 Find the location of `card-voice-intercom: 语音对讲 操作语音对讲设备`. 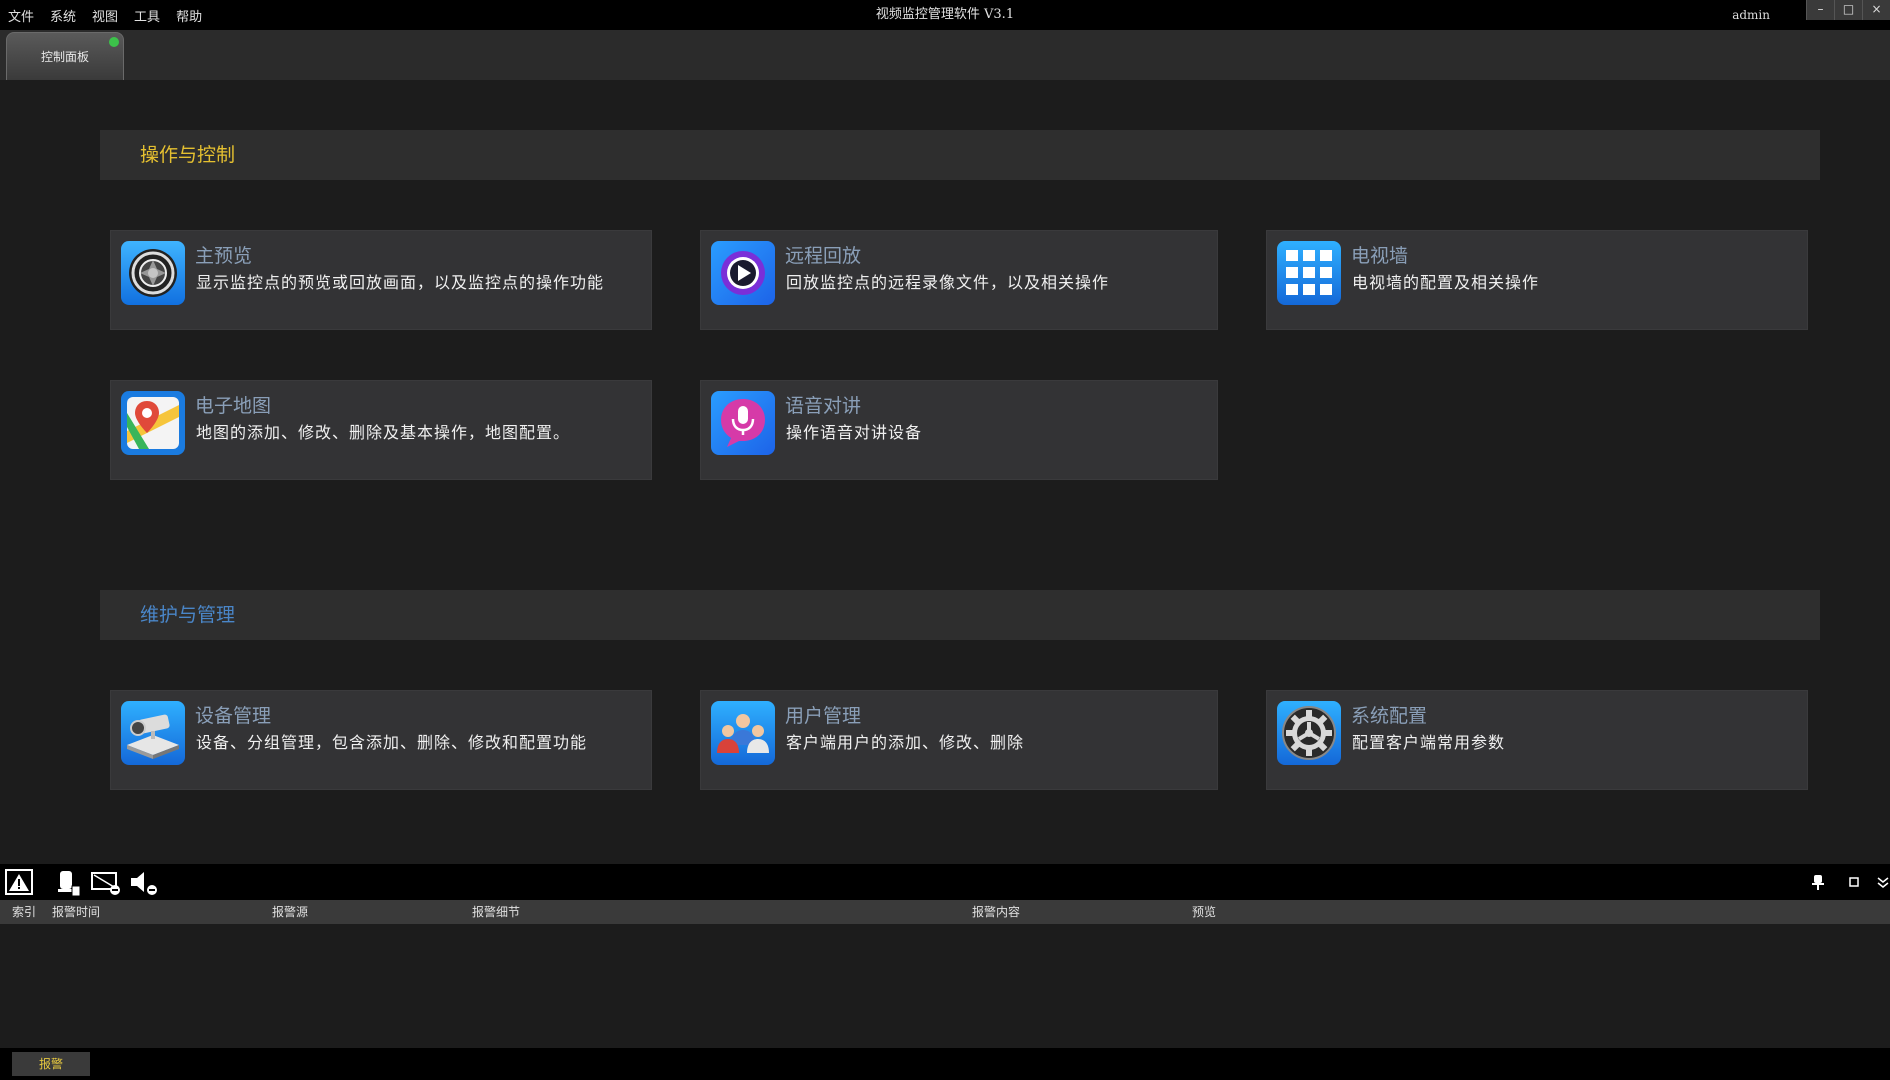

card-voice-intercom: 语音对讲 操作语音对讲设备 is located at coordinates (959, 430).